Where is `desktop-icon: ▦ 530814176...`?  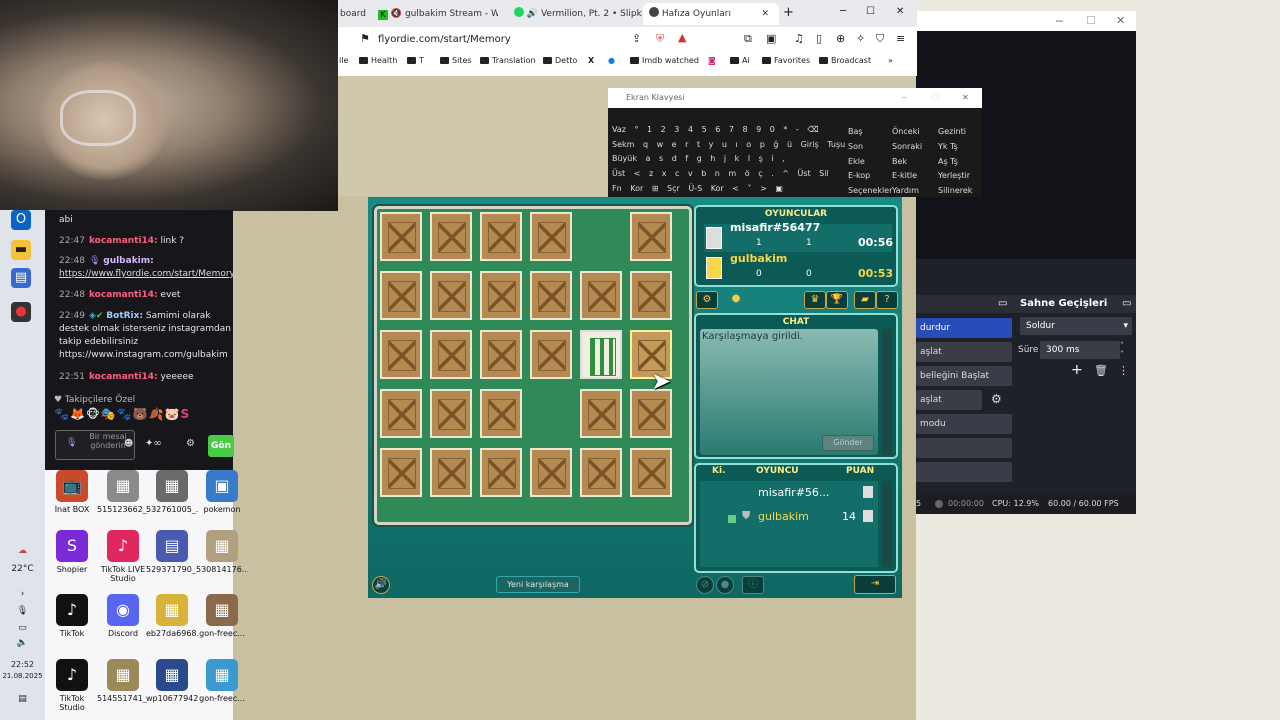
desktop-icon: ▦ 530814176... is located at coordinates (222, 552).